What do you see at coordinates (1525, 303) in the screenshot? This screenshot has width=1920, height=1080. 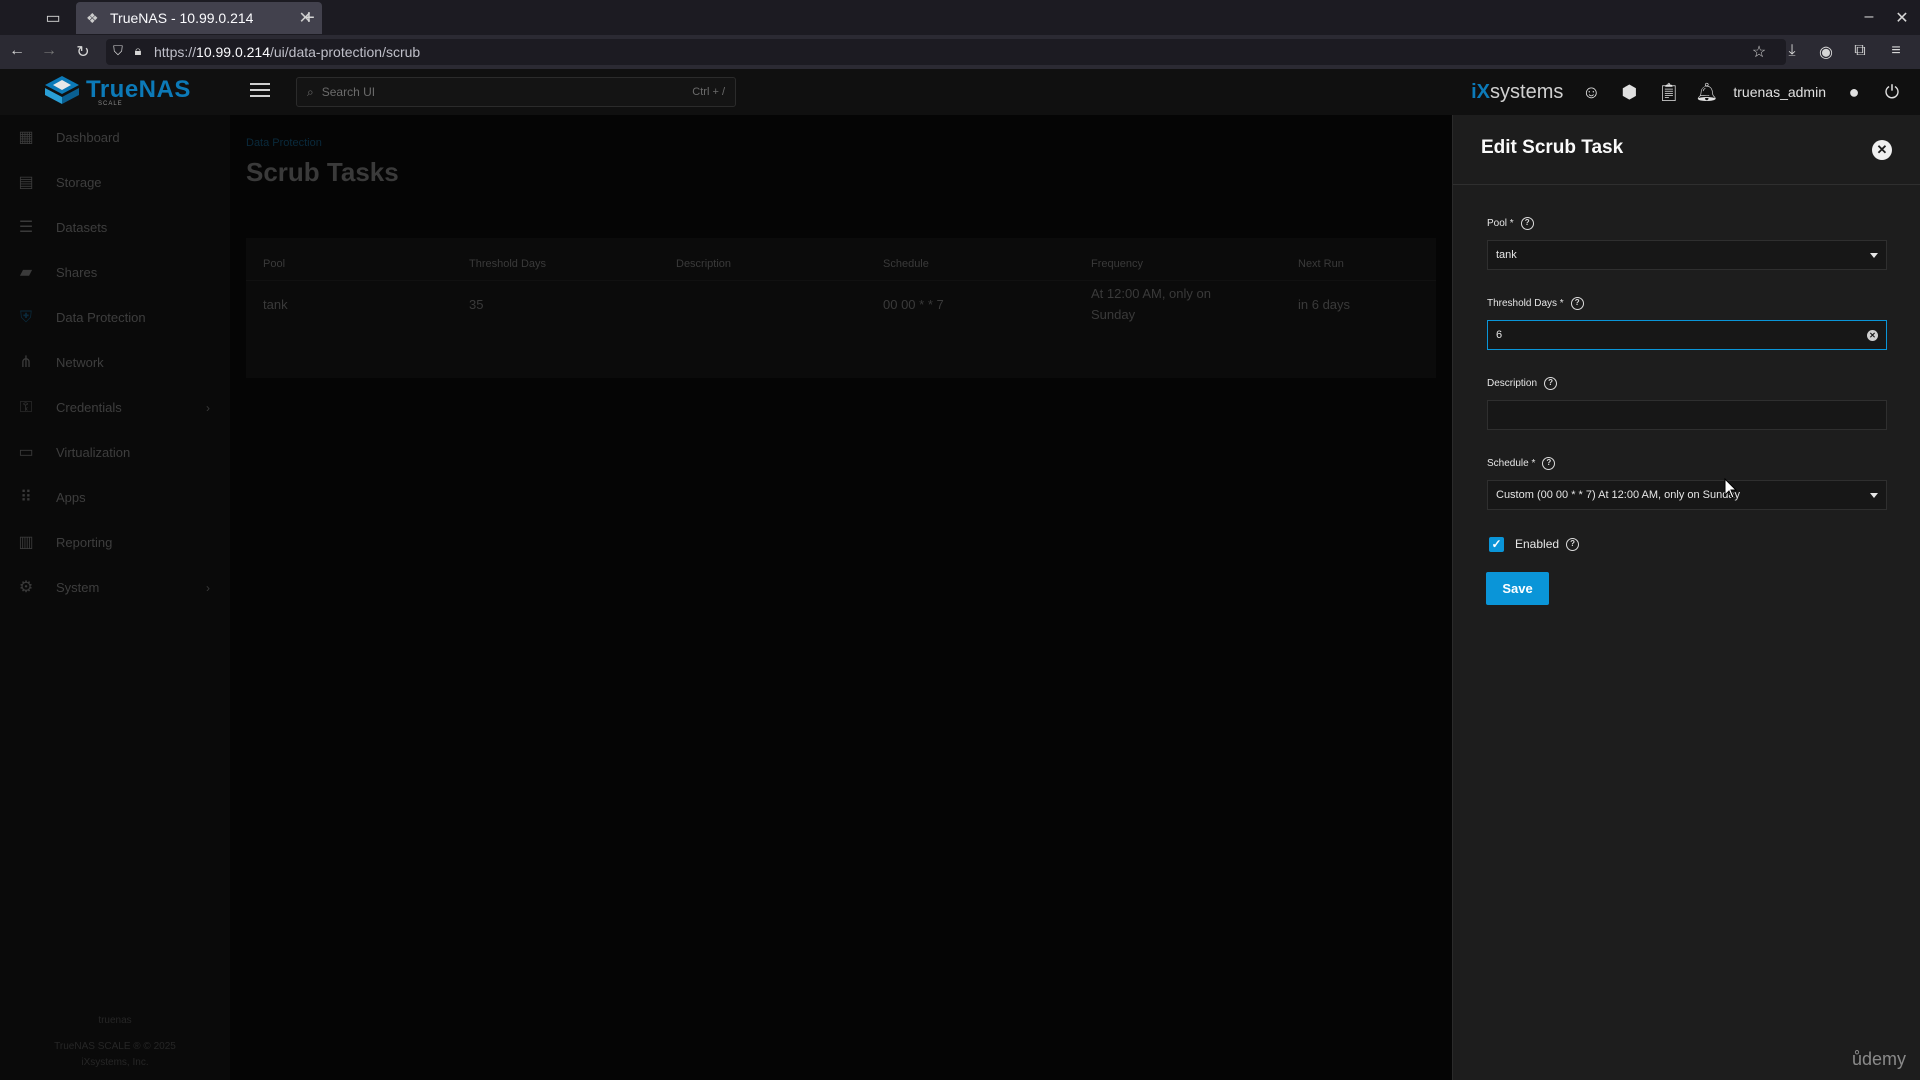 I see `threshold-label-text: Threshold Days *` at bounding box center [1525, 303].